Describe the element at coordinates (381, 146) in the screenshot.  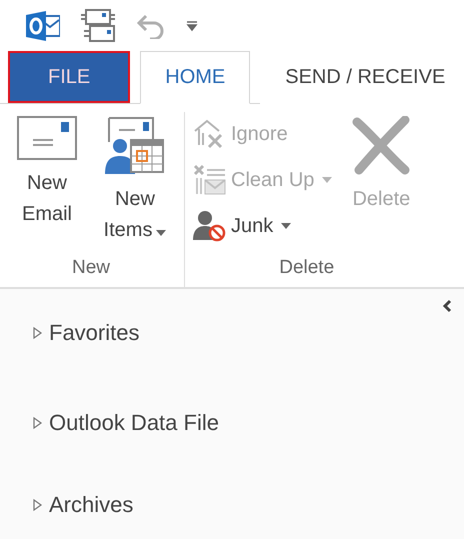
I see `delete-icon` at that location.